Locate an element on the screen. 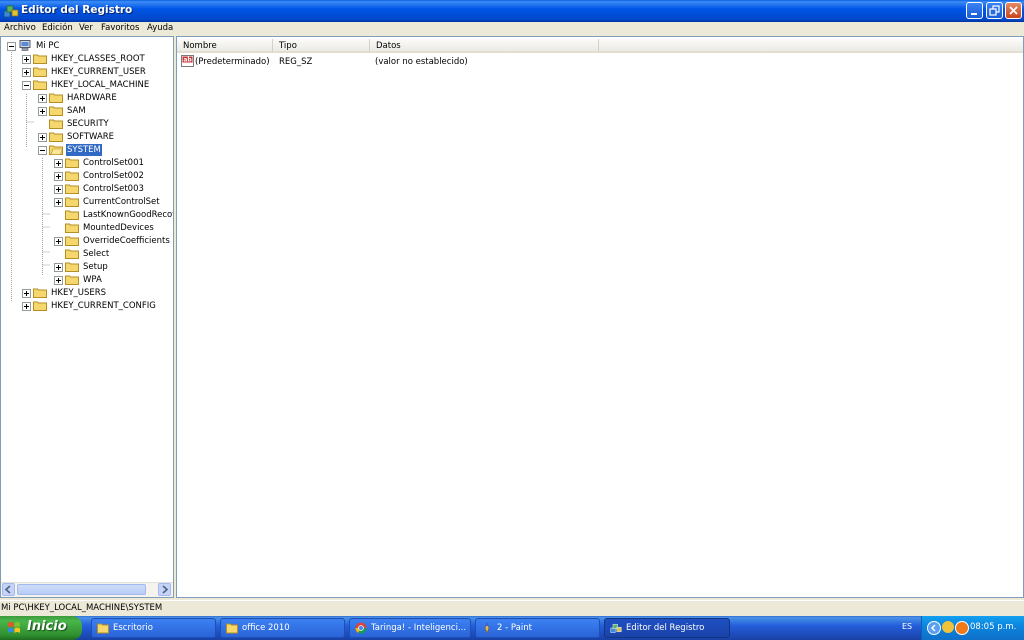 The width and height of the screenshot is (1024, 640). language-indicator: ES is located at coordinates (907, 626).